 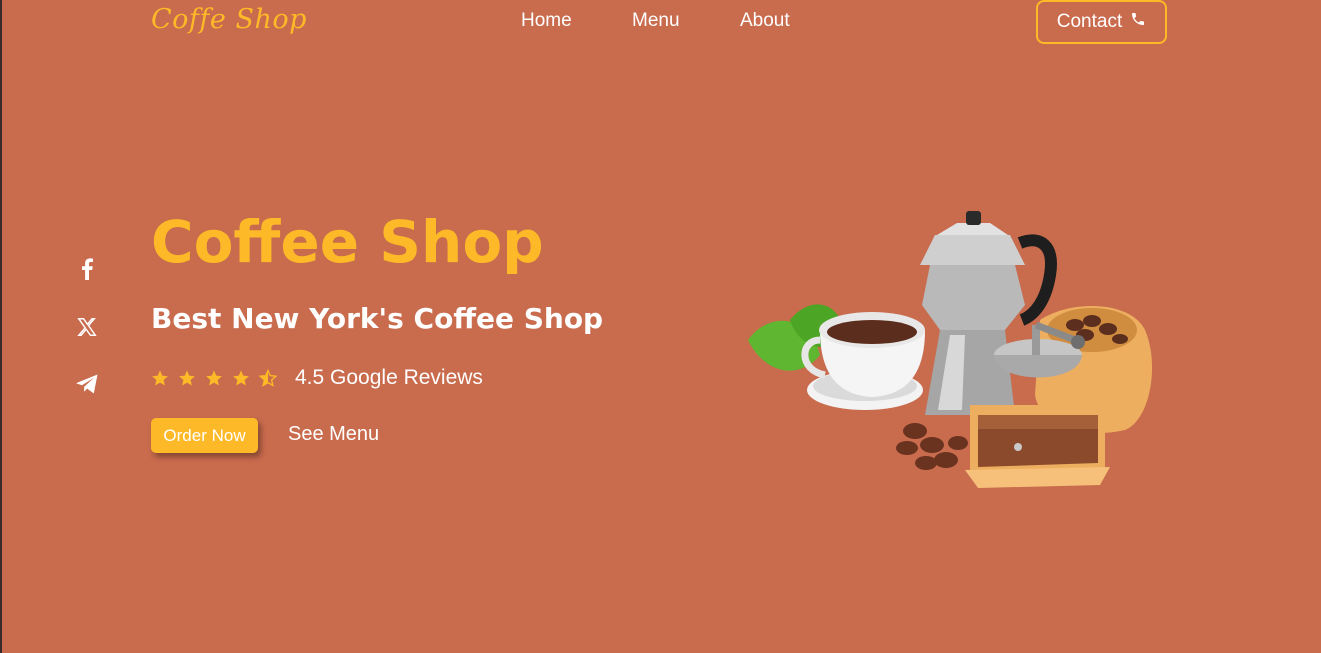 I want to click on star-half-icon, so click(x=268, y=378).